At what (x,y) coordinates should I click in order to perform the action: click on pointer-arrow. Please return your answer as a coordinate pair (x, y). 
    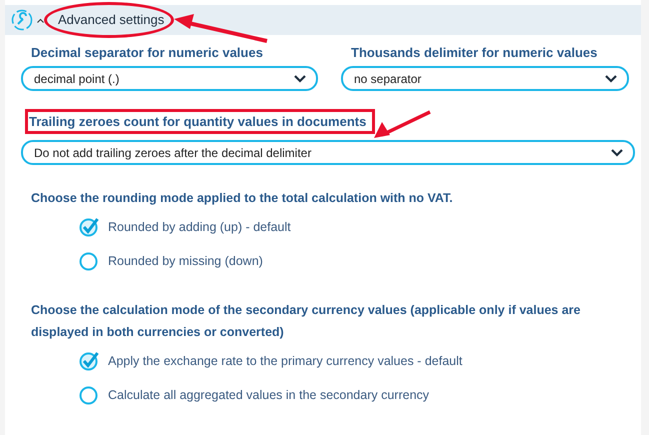
    Looking at the image, I should click on (402, 125).